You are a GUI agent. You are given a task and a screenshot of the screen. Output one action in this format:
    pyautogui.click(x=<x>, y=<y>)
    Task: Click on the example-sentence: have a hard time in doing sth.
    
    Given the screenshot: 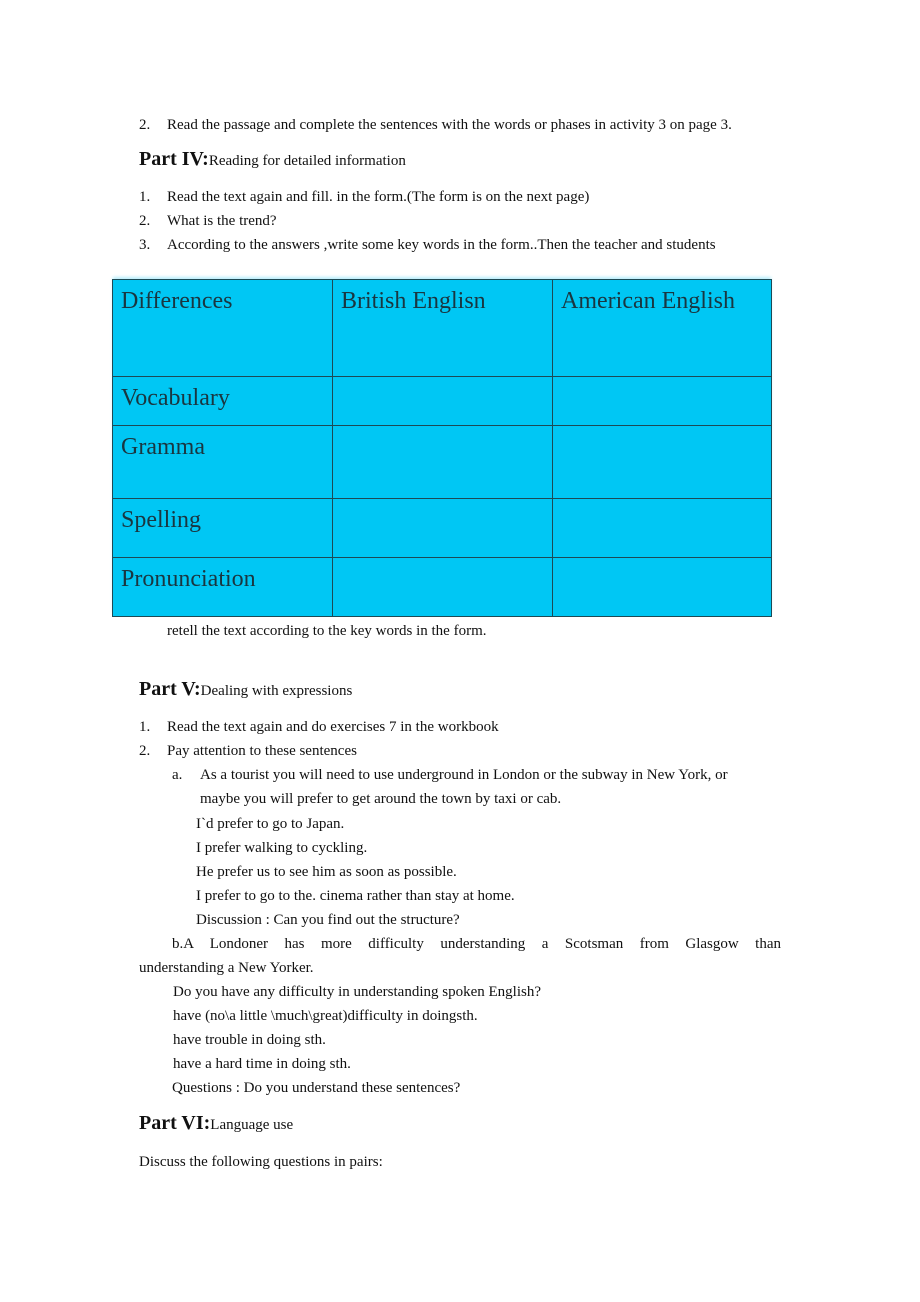 What is the action you would take?
    pyautogui.click(x=262, y=1064)
    